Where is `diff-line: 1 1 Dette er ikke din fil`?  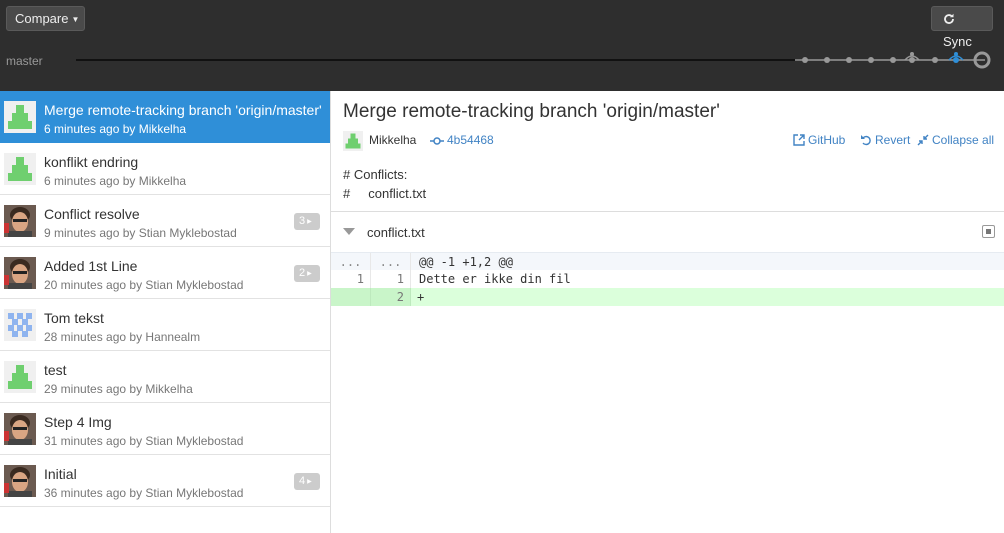 diff-line: 1 1 Dette er ikke din fil is located at coordinates (667, 279).